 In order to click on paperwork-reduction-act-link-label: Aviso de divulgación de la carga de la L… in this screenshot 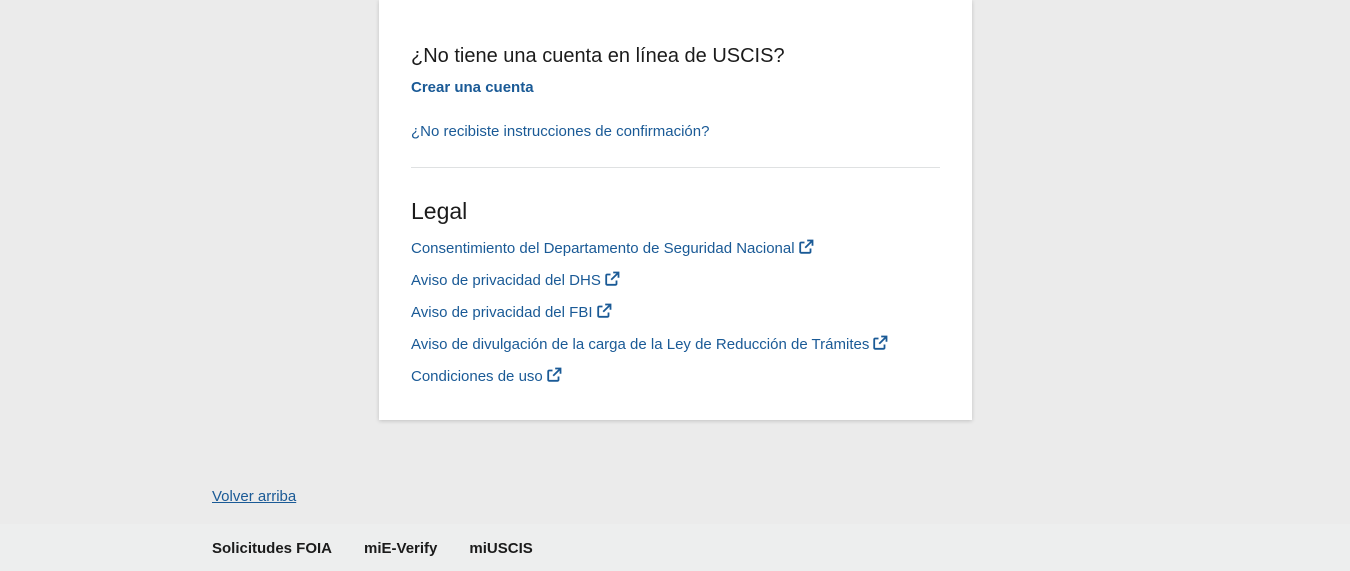, I will do `click(640, 344)`.